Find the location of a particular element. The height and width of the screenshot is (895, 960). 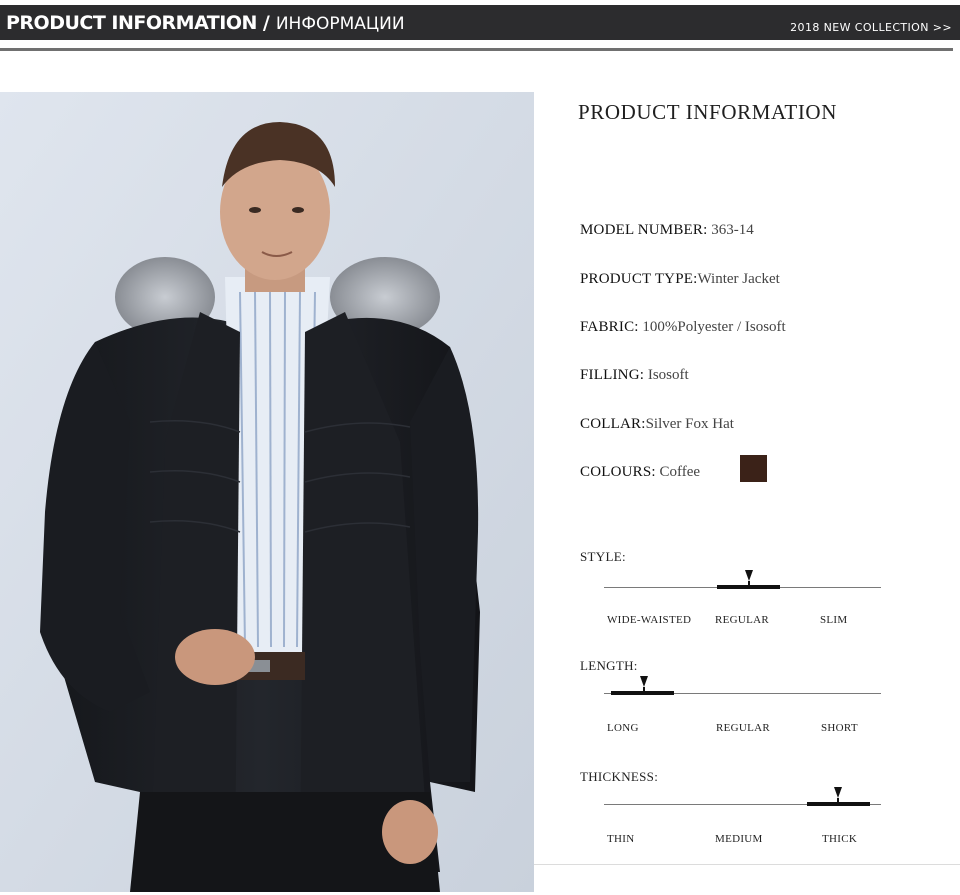

banner-title-ru: ИНФОРМАЦИИ is located at coordinates (340, 24).